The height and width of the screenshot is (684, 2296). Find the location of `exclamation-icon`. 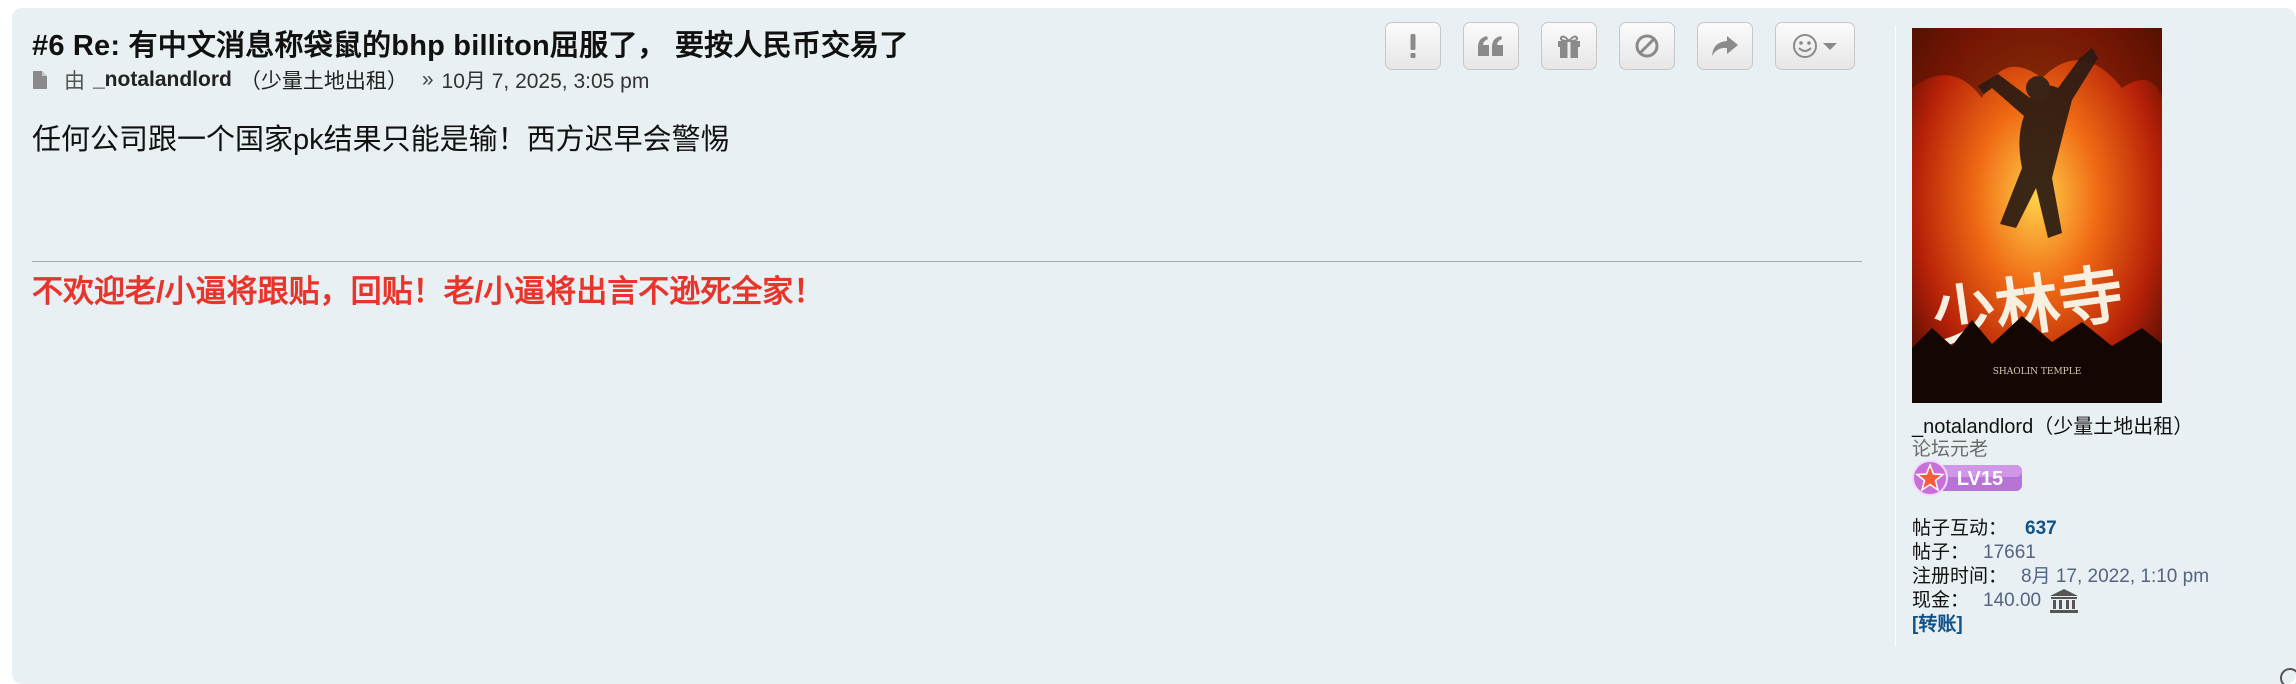

exclamation-icon is located at coordinates (1413, 46).